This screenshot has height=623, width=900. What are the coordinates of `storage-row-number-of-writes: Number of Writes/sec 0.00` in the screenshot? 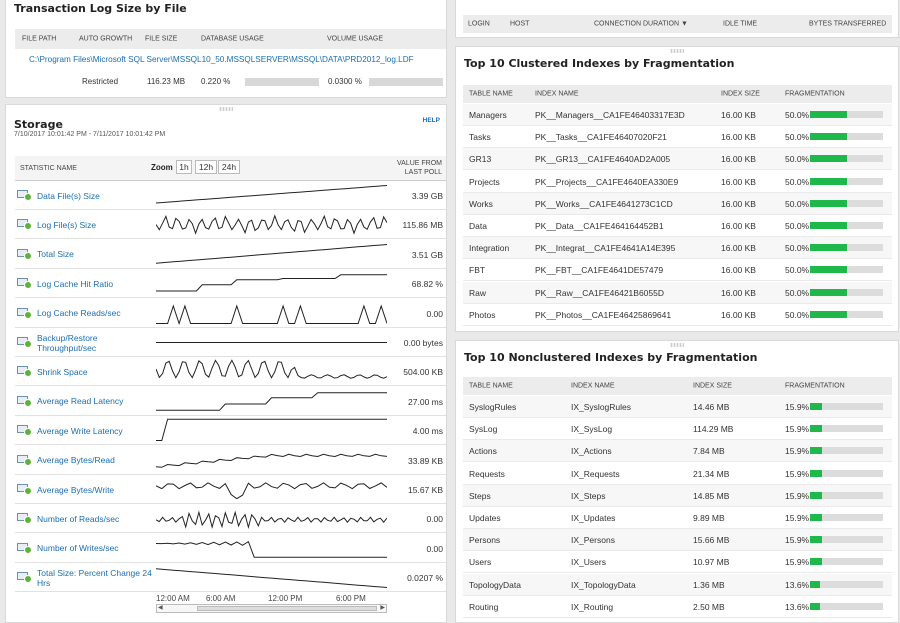 It's located at (230, 548).